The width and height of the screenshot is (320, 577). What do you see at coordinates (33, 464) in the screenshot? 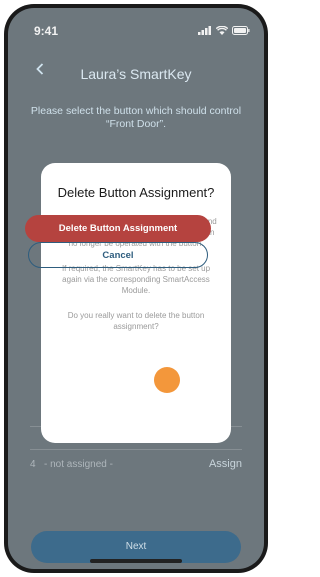
I see `row-number: 4` at bounding box center [33, 464].